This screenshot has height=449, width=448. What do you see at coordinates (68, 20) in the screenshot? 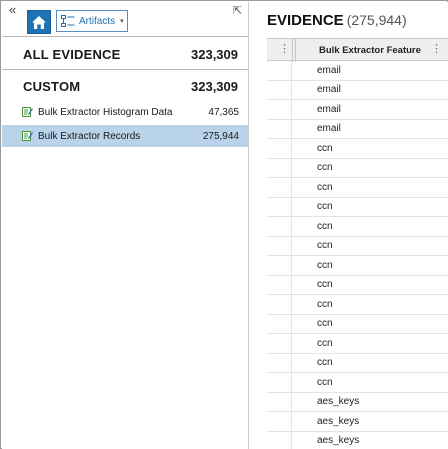
I see `tree-view-icon` at bounding box center [68, 20].